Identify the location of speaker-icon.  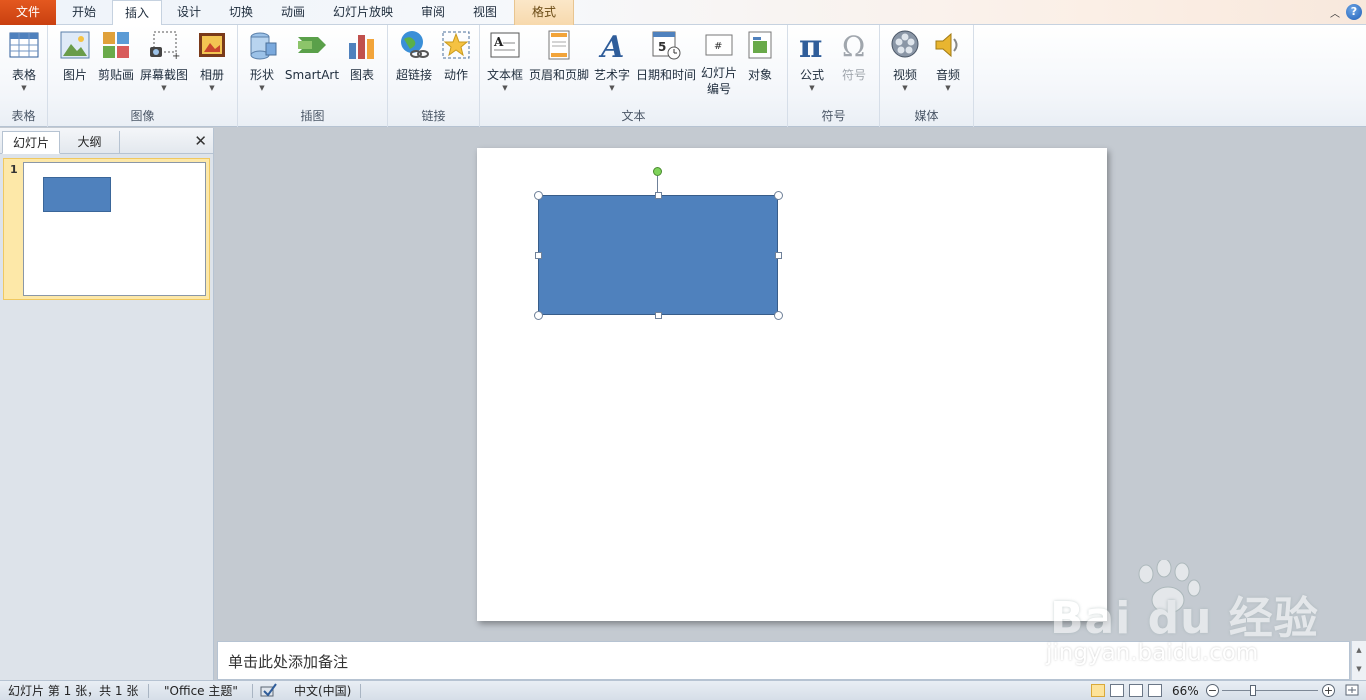
(948, 45).